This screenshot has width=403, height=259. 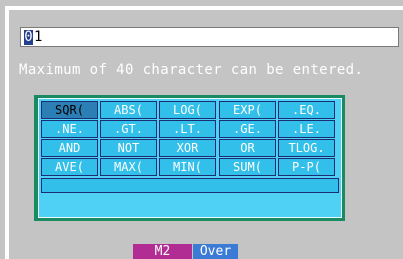 What do you see at coordinates (187, 167) in the screenshot?
I see `key-min: MIN(` at bounding box center [187, 167].